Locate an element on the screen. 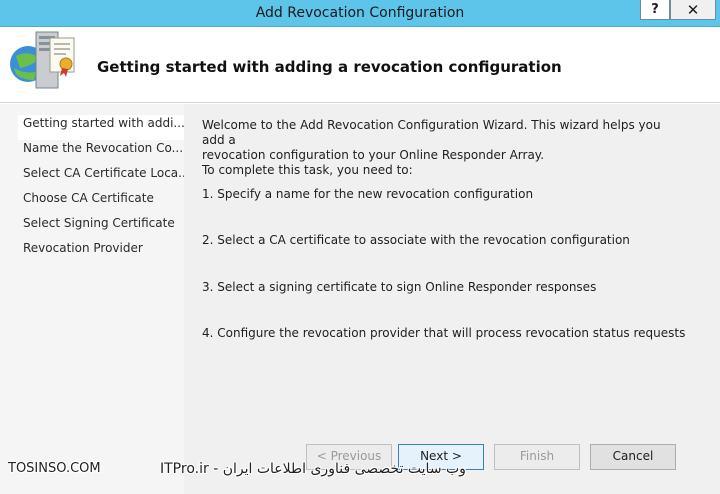  cancel-button: Cancel is located at coordinates (633, 457).